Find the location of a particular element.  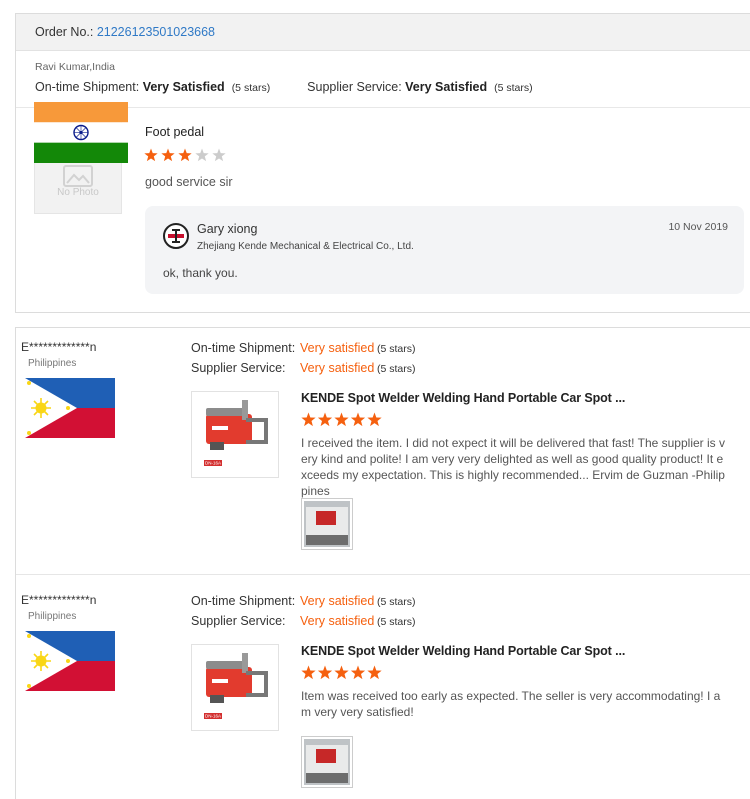

no-photo-label: No Photo is located at coordinates (78, 192).